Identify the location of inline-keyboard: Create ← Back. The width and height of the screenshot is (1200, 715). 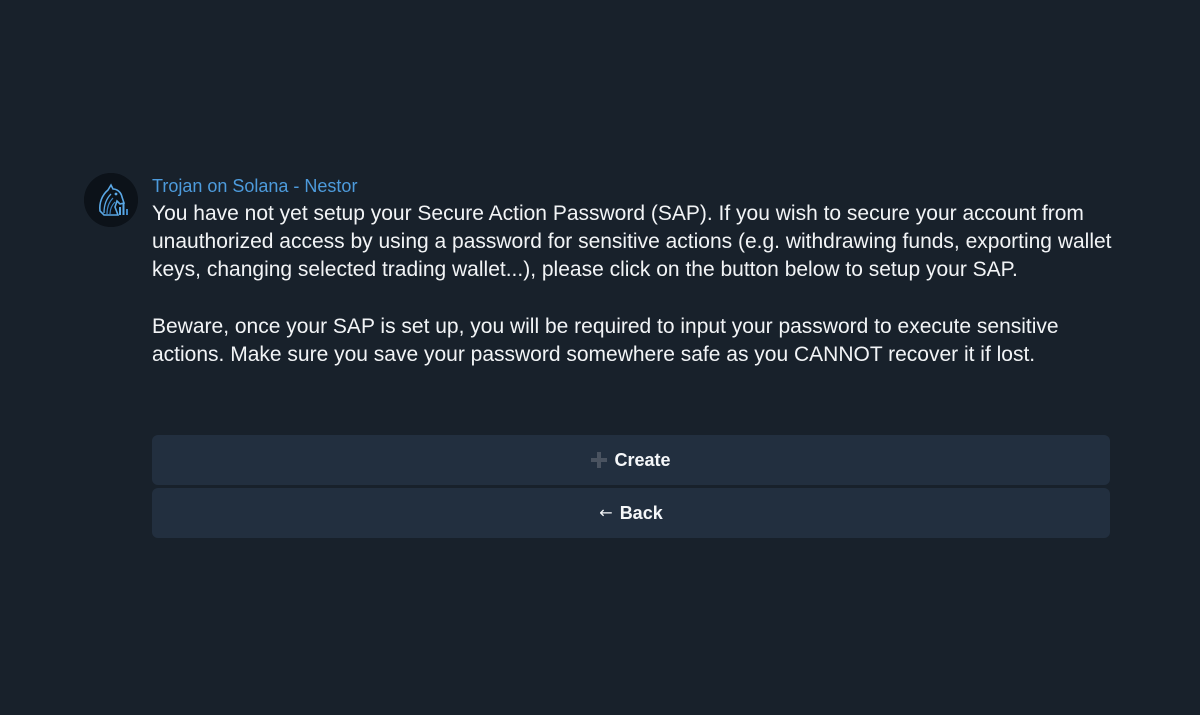
(631, 486).